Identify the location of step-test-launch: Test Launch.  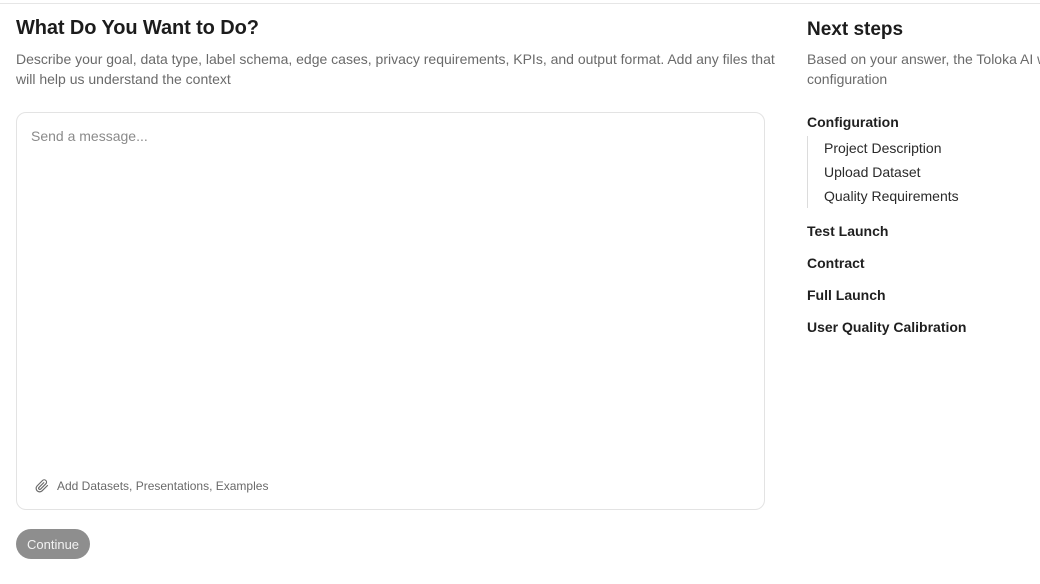
(923, 231).